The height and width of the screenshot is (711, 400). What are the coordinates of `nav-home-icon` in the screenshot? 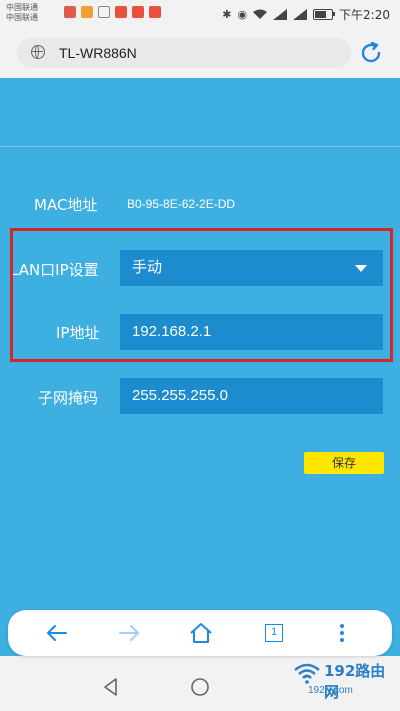 It's located at (200, 687).